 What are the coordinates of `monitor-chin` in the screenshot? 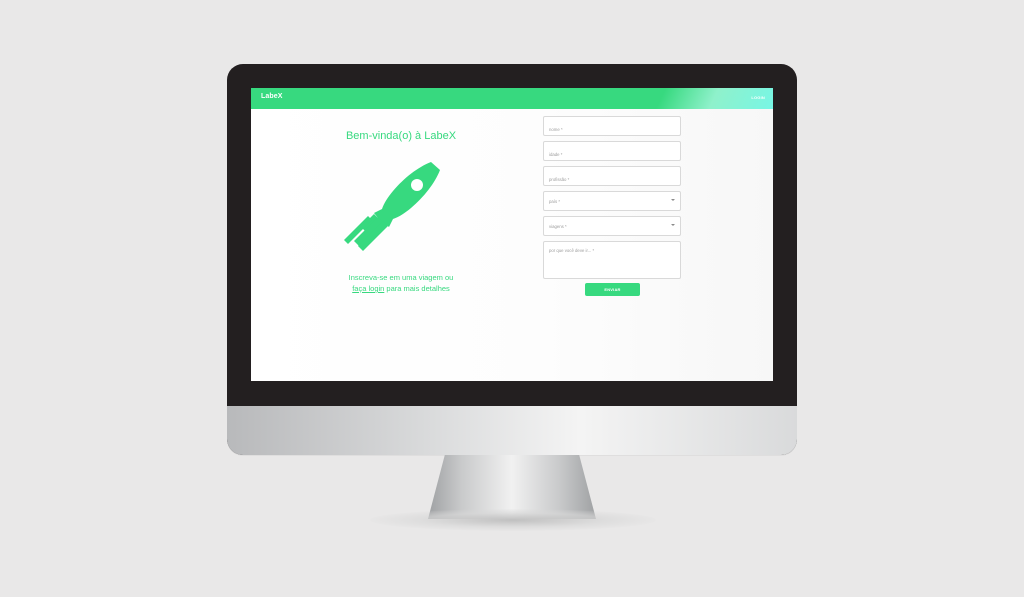 It's located at (512, 430).